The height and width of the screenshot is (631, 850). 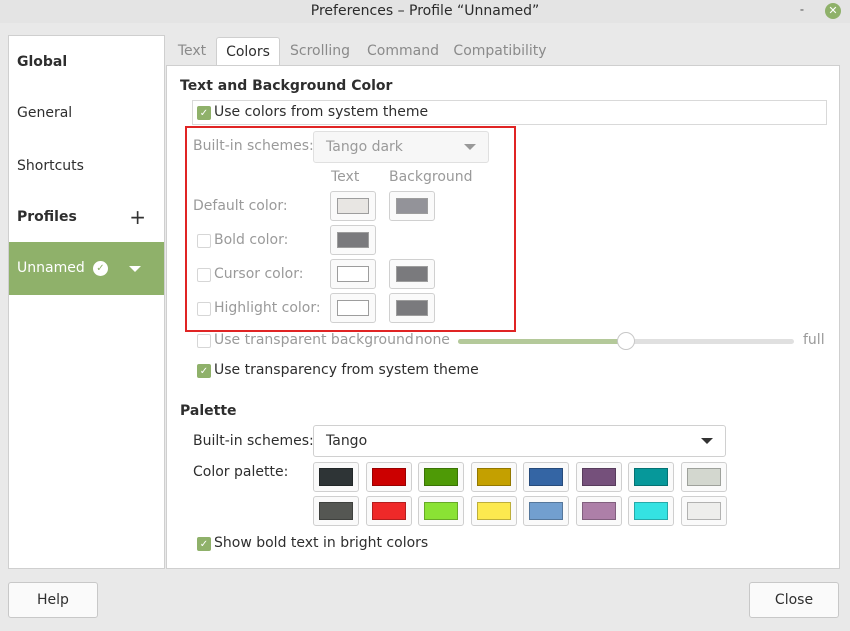 What do you see at coordinates (86, 217) in the screenshot?
I see `sidebar-item-profiles: Profiles +` at bounding box center [86, 217].